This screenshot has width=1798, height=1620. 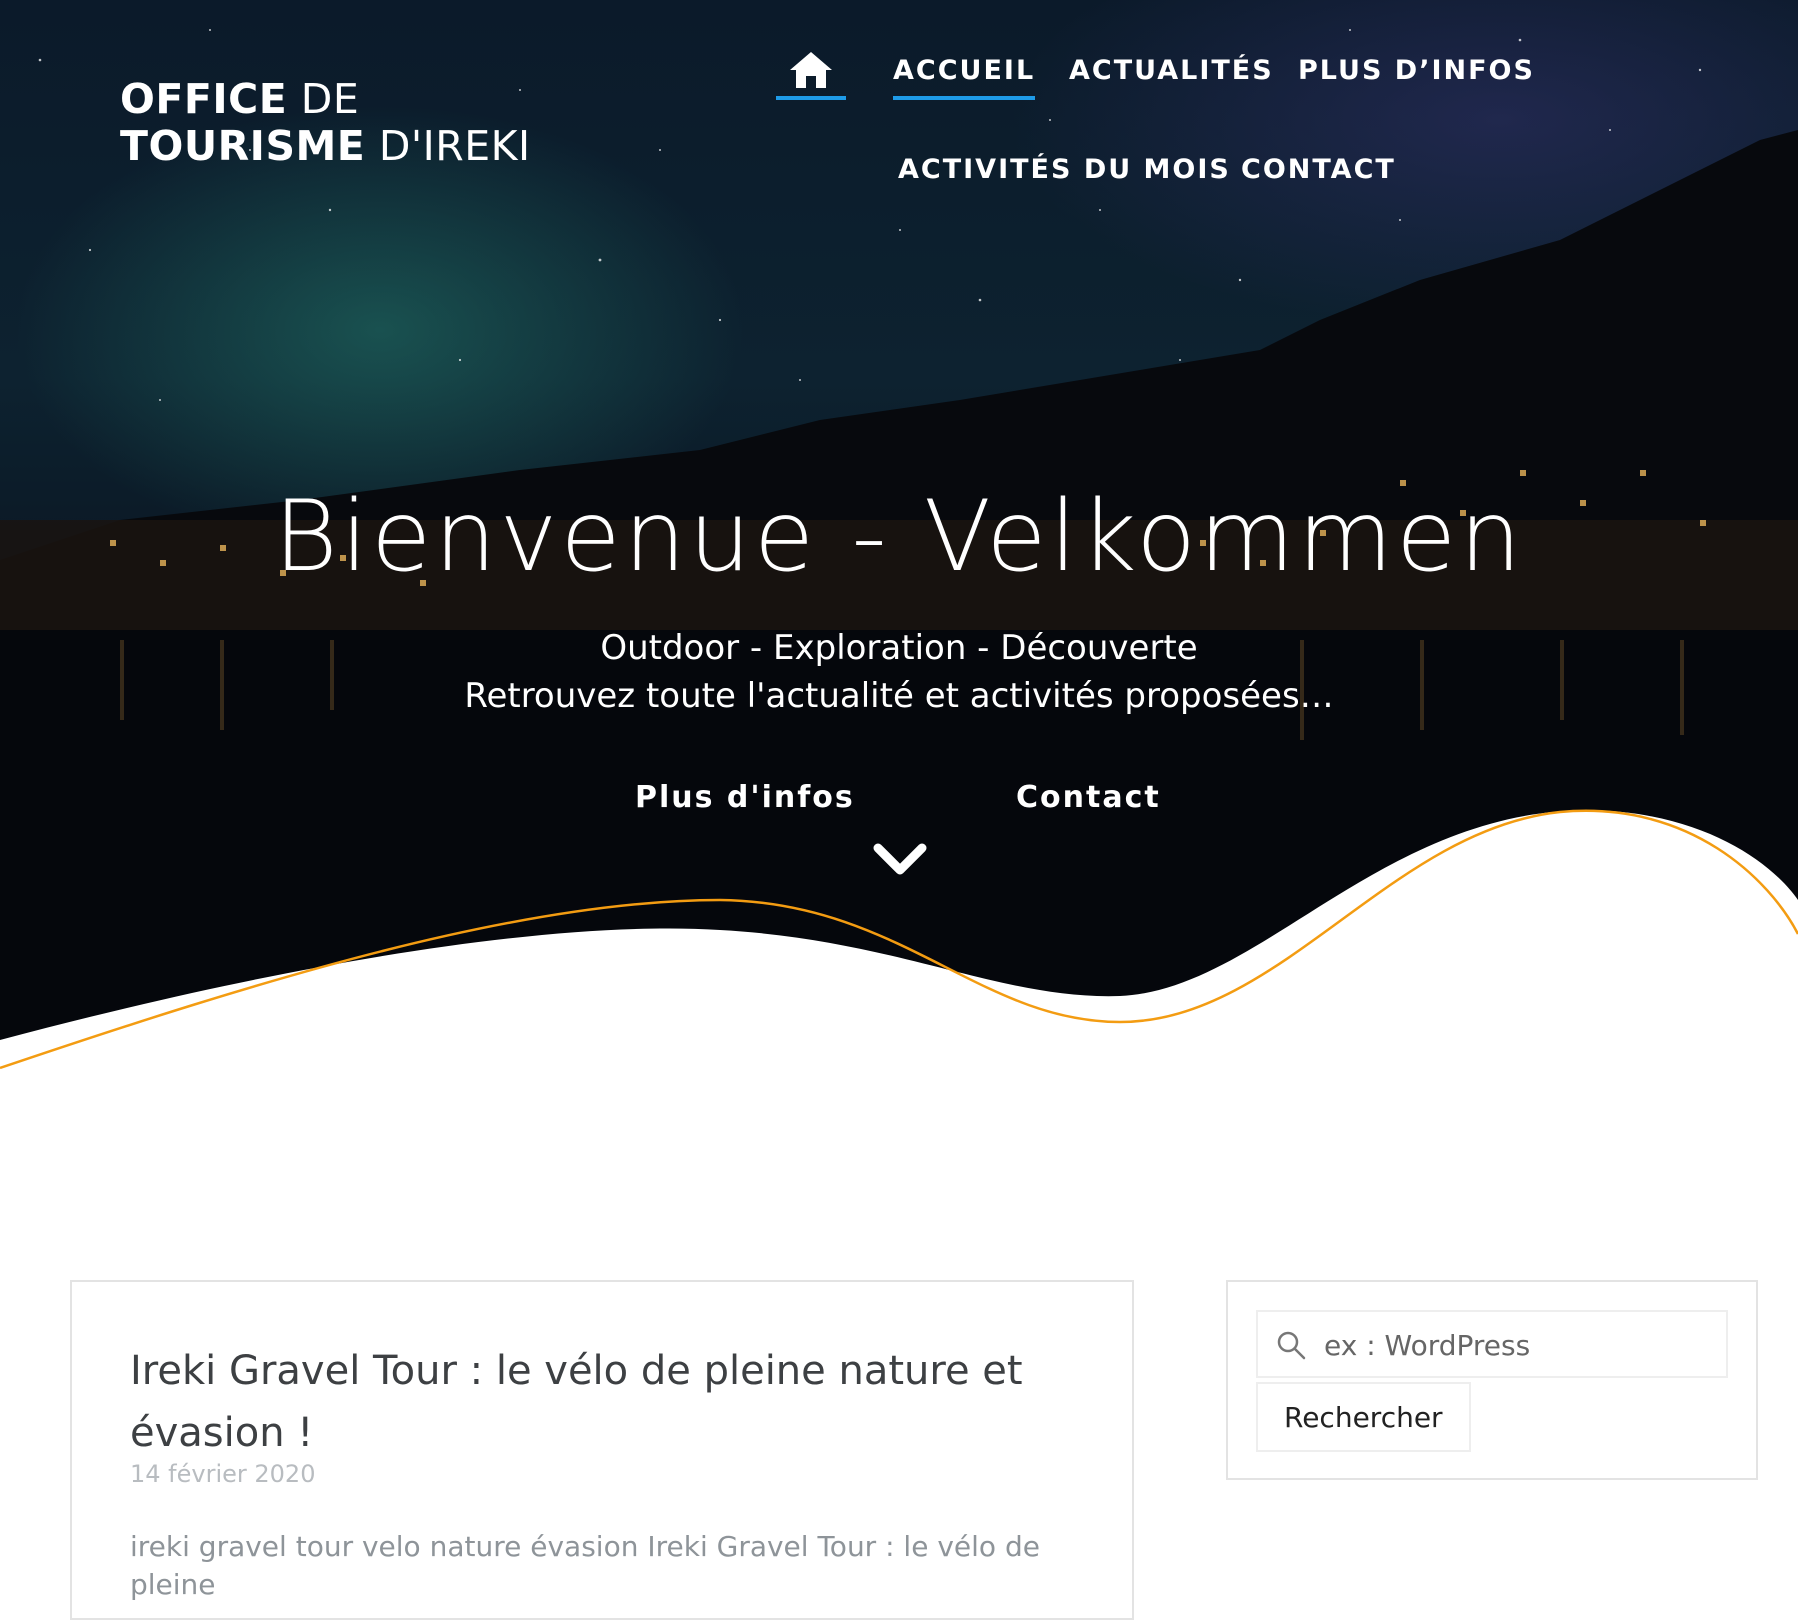 What do you see at coordinates (811, 98) in the screenshot?
I see `nav-home-underline` at bounding box center [811, 98].